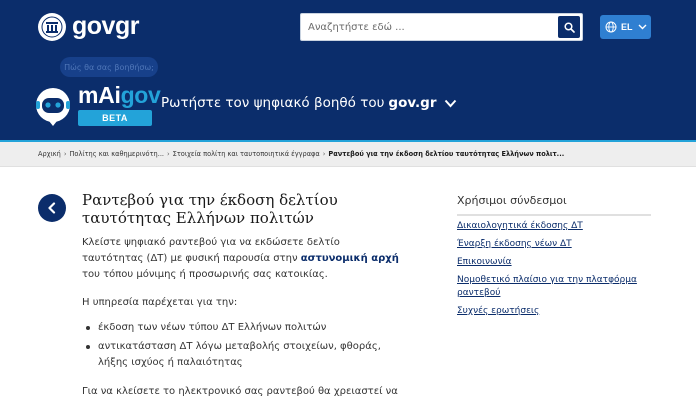 The image size is (696, 400). What do you see at coordinates (350, 258) in the screenshot?
I see `police-authority-link: αστυνομική αρχή` at bounding box center [350, 258].